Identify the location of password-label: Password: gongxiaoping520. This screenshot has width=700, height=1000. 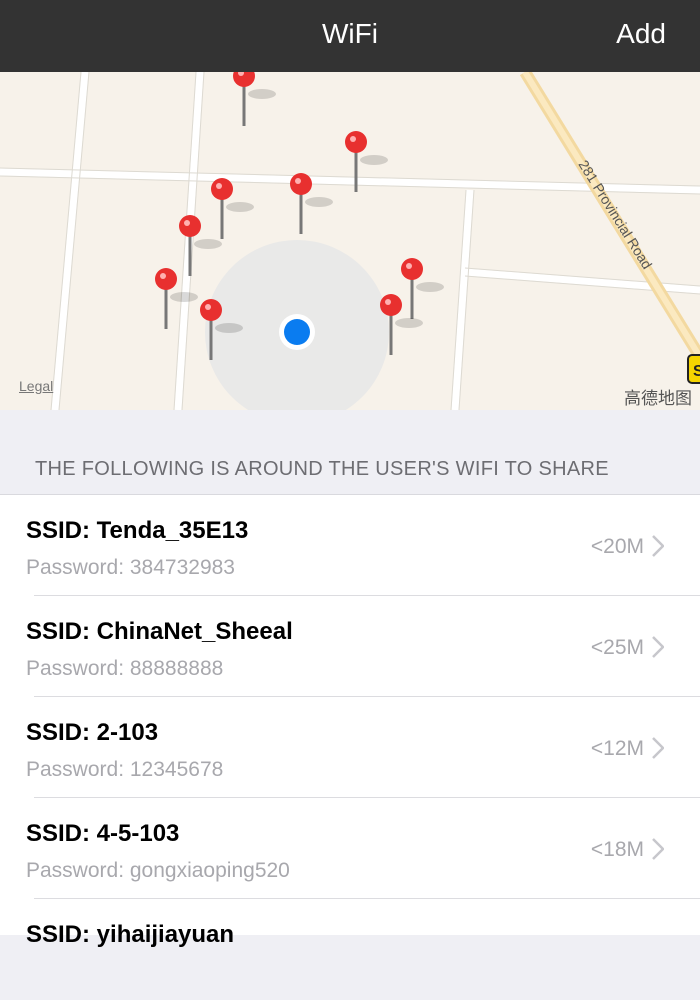
(158, 870).